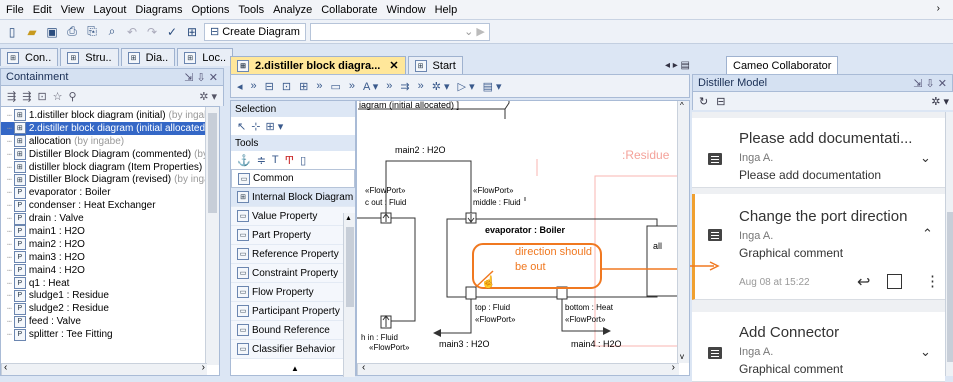 This screenshot has width=953, height=382. I want to click on expand-icon: ⇶, so click(26, 96).